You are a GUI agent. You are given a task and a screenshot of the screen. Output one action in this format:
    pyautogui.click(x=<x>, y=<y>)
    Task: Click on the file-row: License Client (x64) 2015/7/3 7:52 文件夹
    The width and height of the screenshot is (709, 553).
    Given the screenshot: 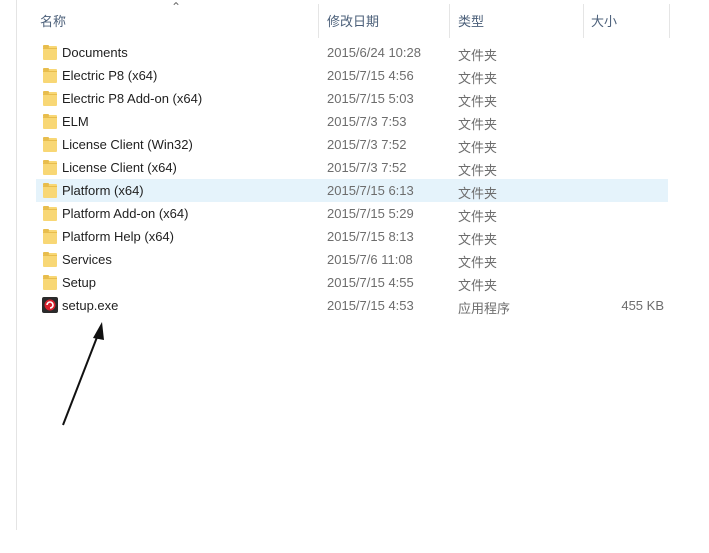 What is the action you would take?
    pyautogui.click(x=352, y=167)
    